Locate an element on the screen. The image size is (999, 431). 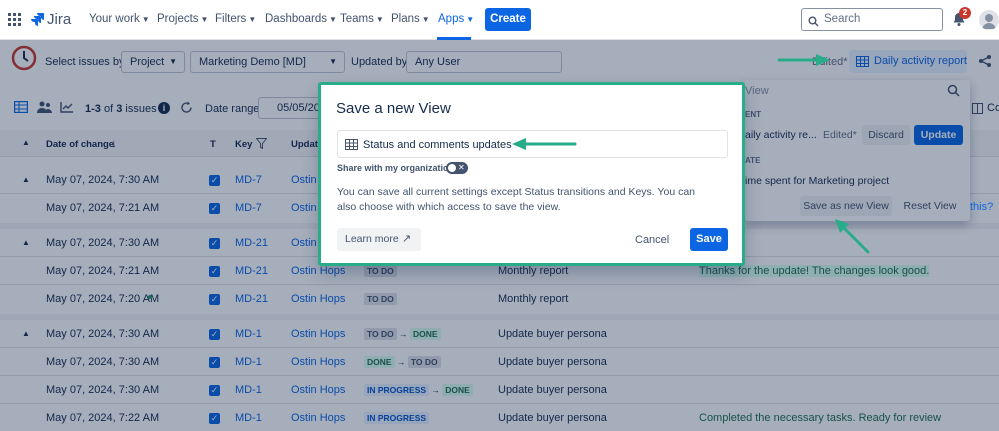
nav-your-work: Your work ▼ is located at coordinates (119, 19).